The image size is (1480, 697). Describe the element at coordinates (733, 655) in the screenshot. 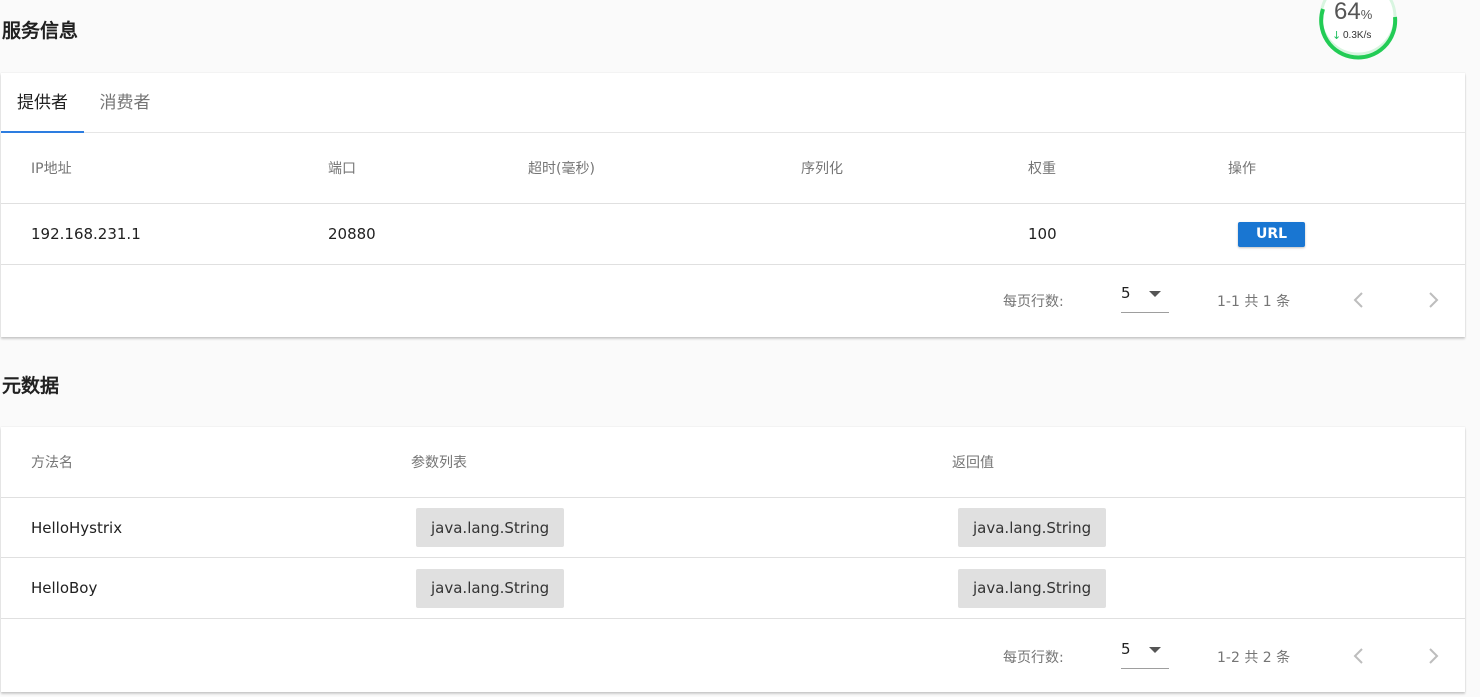

I see `pagination: 每页行数: 5 1-2 共 2 条` at that location.